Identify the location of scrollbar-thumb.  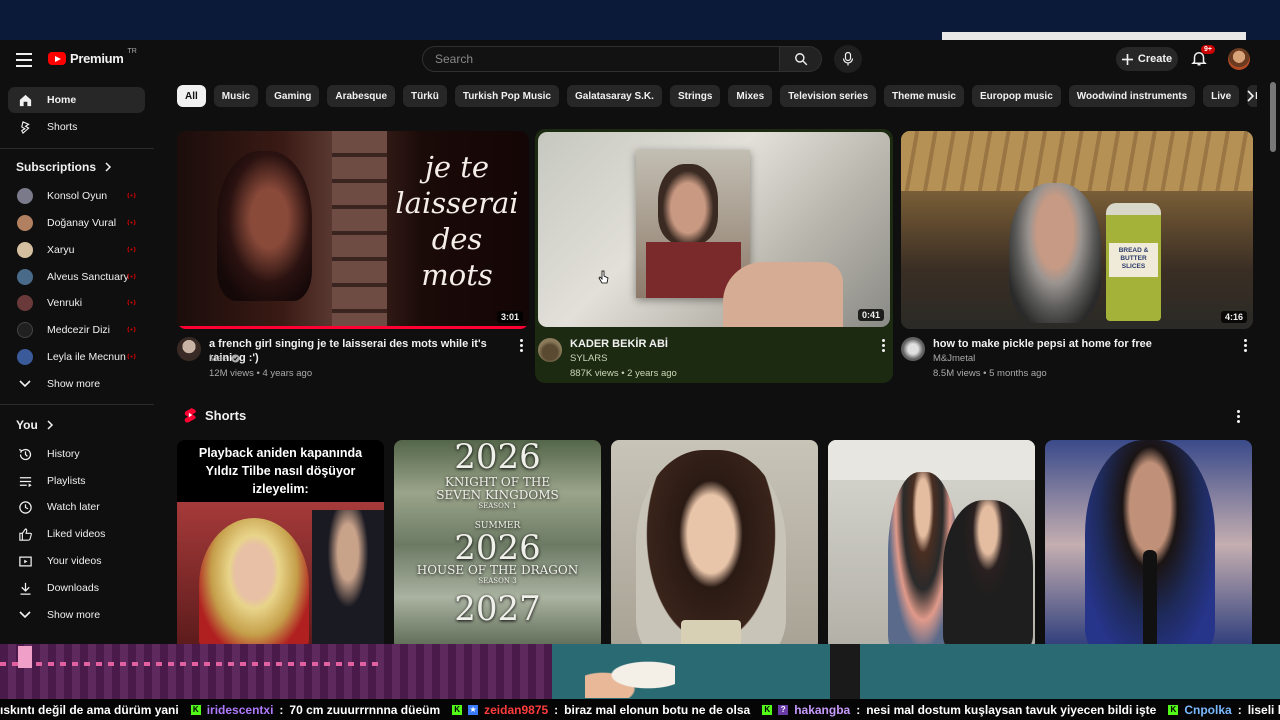
(1273, 117).